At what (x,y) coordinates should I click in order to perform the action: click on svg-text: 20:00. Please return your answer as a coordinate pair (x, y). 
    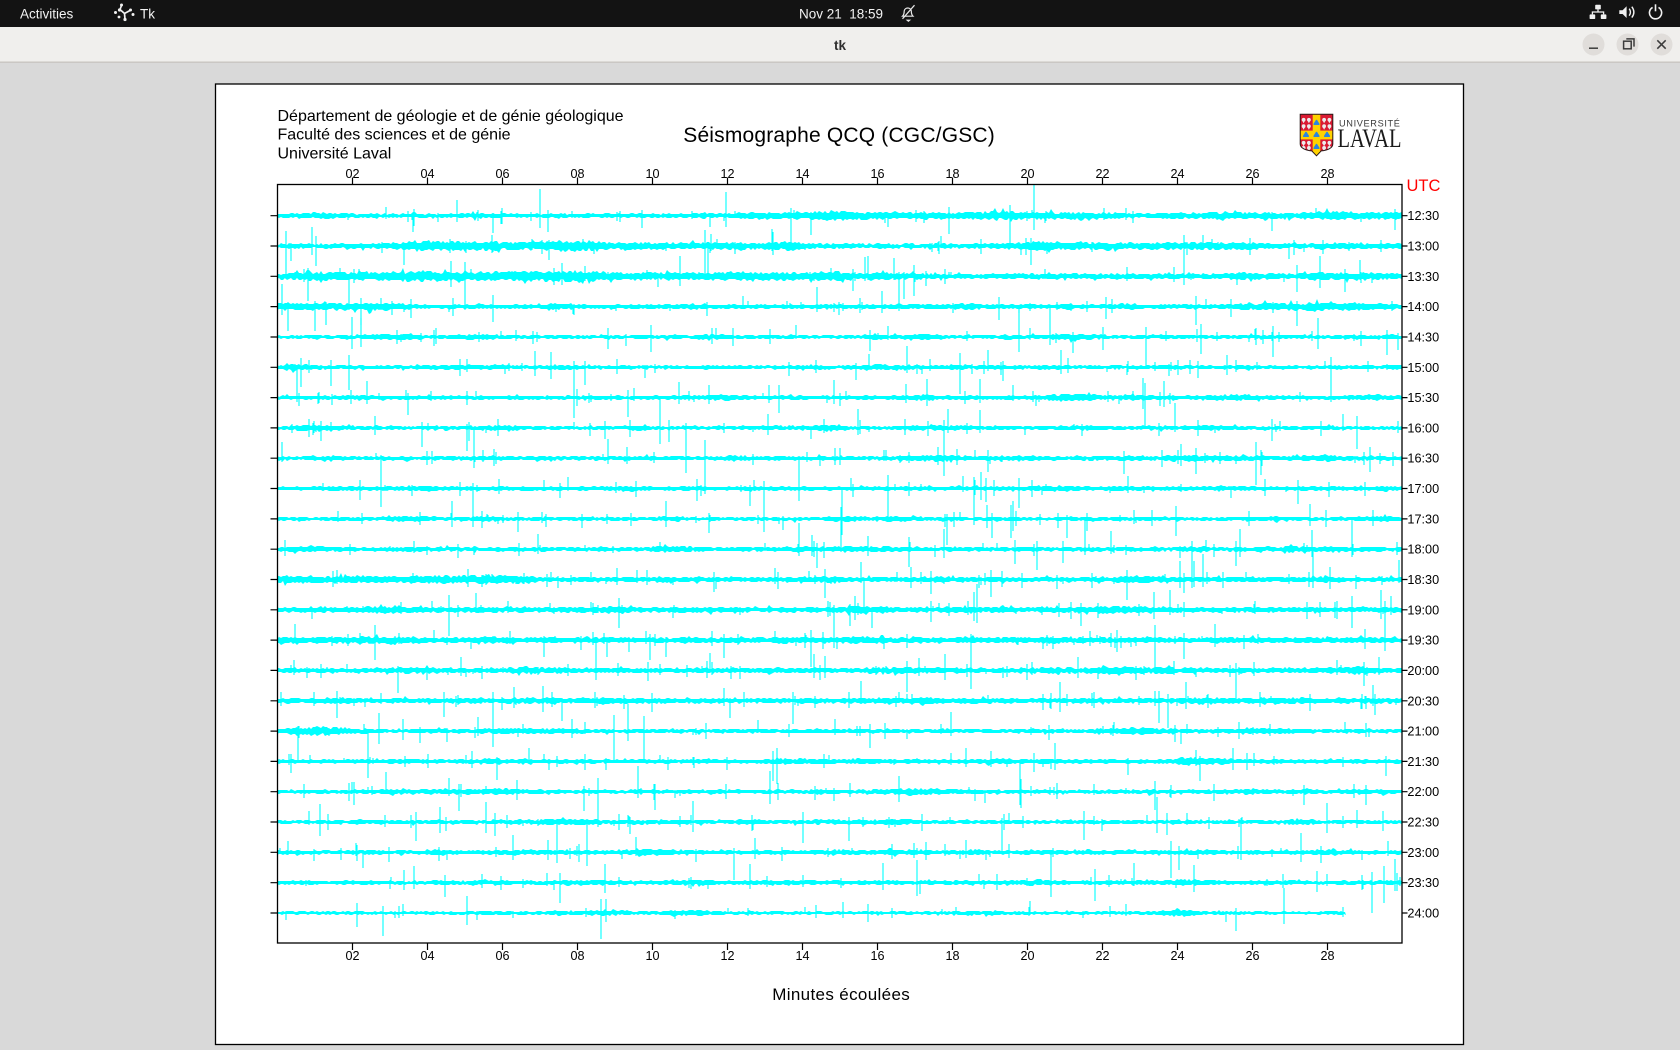
    Looking at the image, I should click on (1423, 671).